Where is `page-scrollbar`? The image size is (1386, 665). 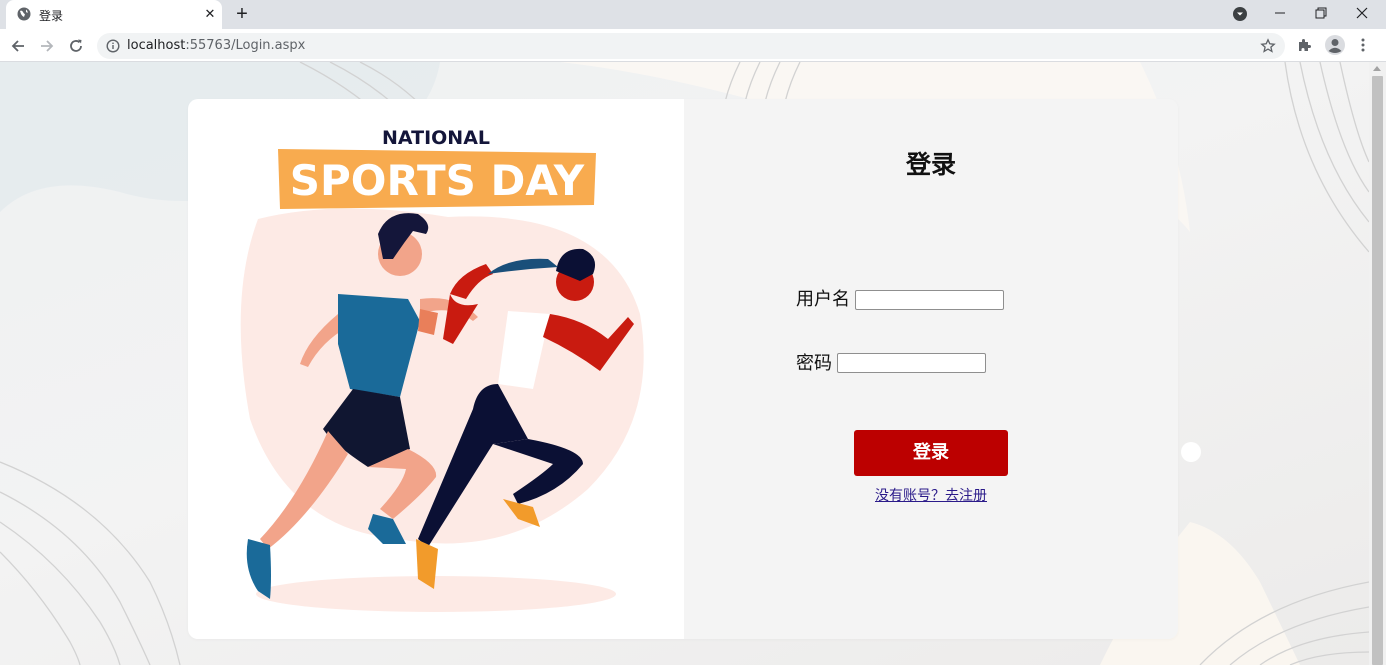 page-scrollbar is located at coordinates (1377, 363).